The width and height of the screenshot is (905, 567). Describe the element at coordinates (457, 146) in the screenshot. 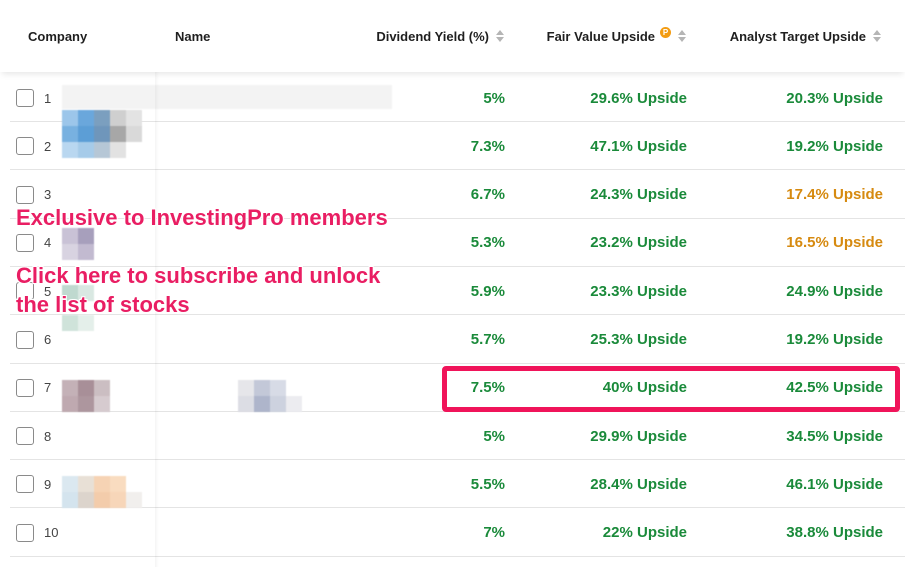

I see `table-row: 2 7.3% 47.1% Upside 19.2% Upside` at that location.